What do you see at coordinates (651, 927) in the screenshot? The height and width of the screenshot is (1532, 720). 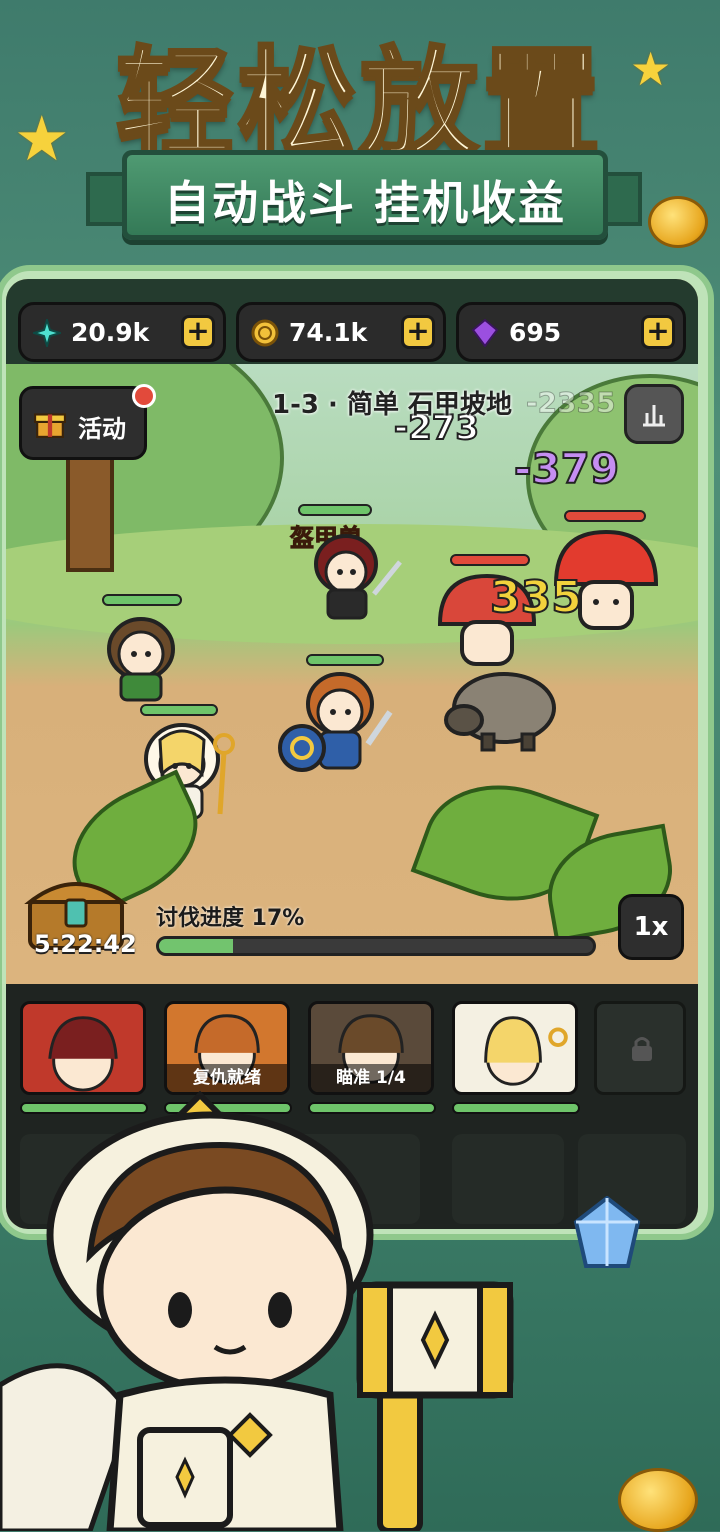 I see `speed-button: 1x` at bounding box center [651, 927].